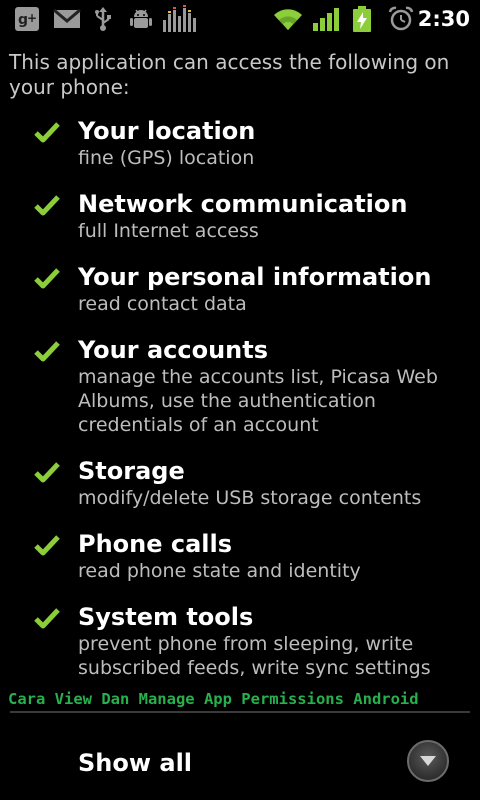 This screenshot has height=800, width=480. Describe the element at coordinates (180, 18) in the screenshot. I see `equalizer-icon` at that location.